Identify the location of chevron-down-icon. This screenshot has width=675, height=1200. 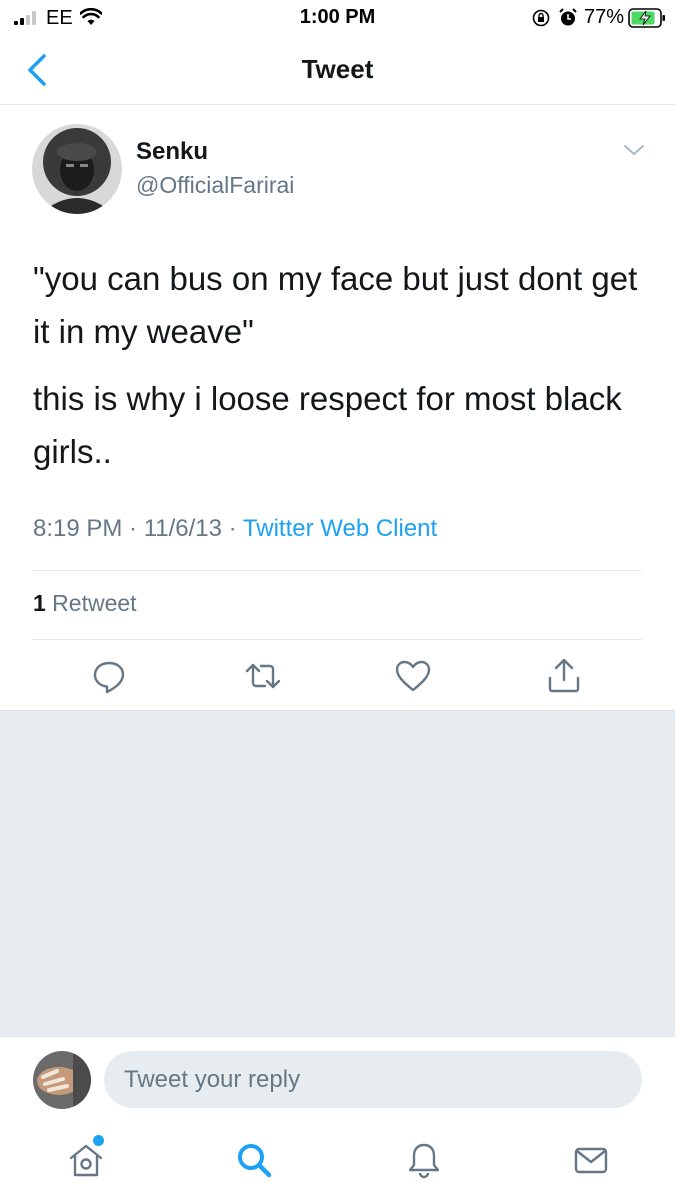
(634, 150).